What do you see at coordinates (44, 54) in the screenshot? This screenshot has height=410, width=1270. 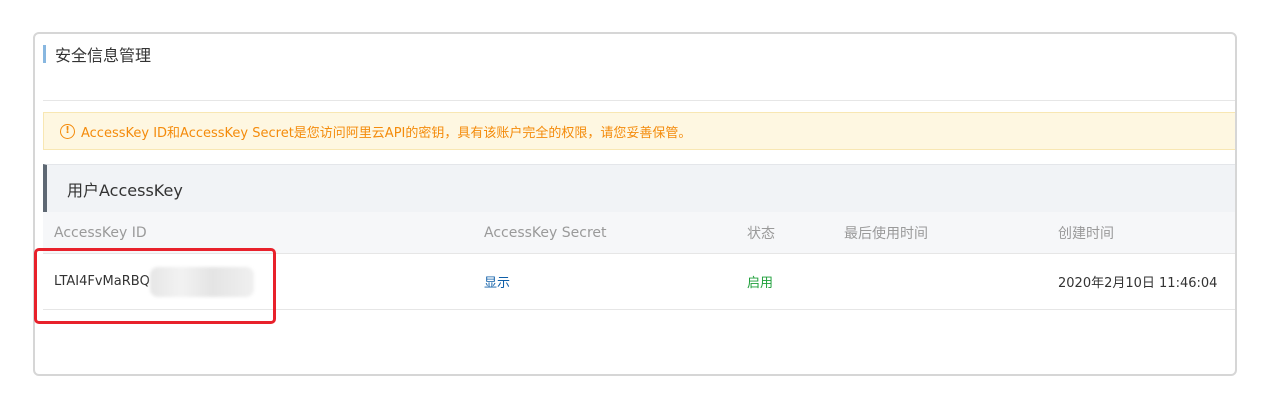 I see `title-accent-bar` at bounding box center [44, 54].